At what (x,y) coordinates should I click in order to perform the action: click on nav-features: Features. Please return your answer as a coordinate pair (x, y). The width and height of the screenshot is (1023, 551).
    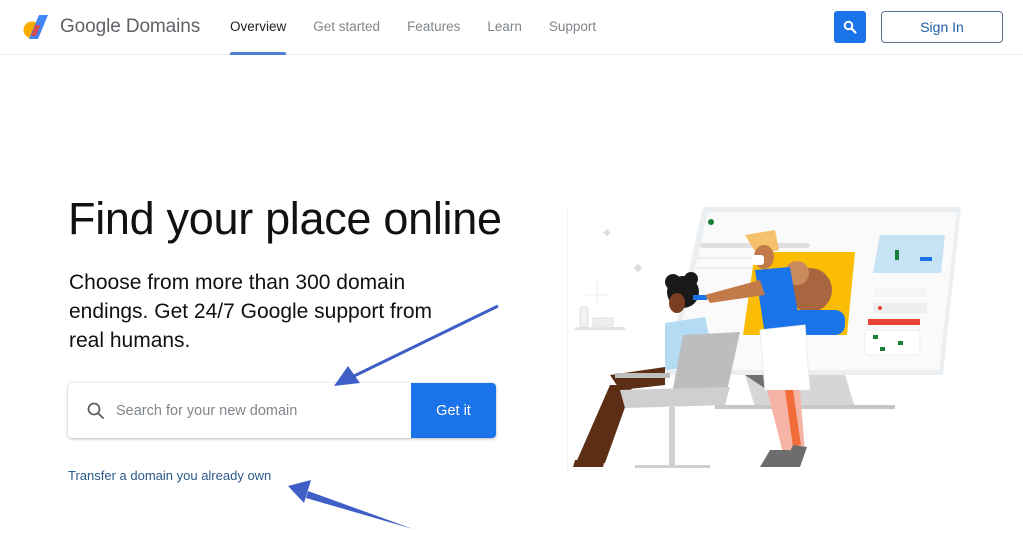
    Looking at the image, I should click on (433, 27).